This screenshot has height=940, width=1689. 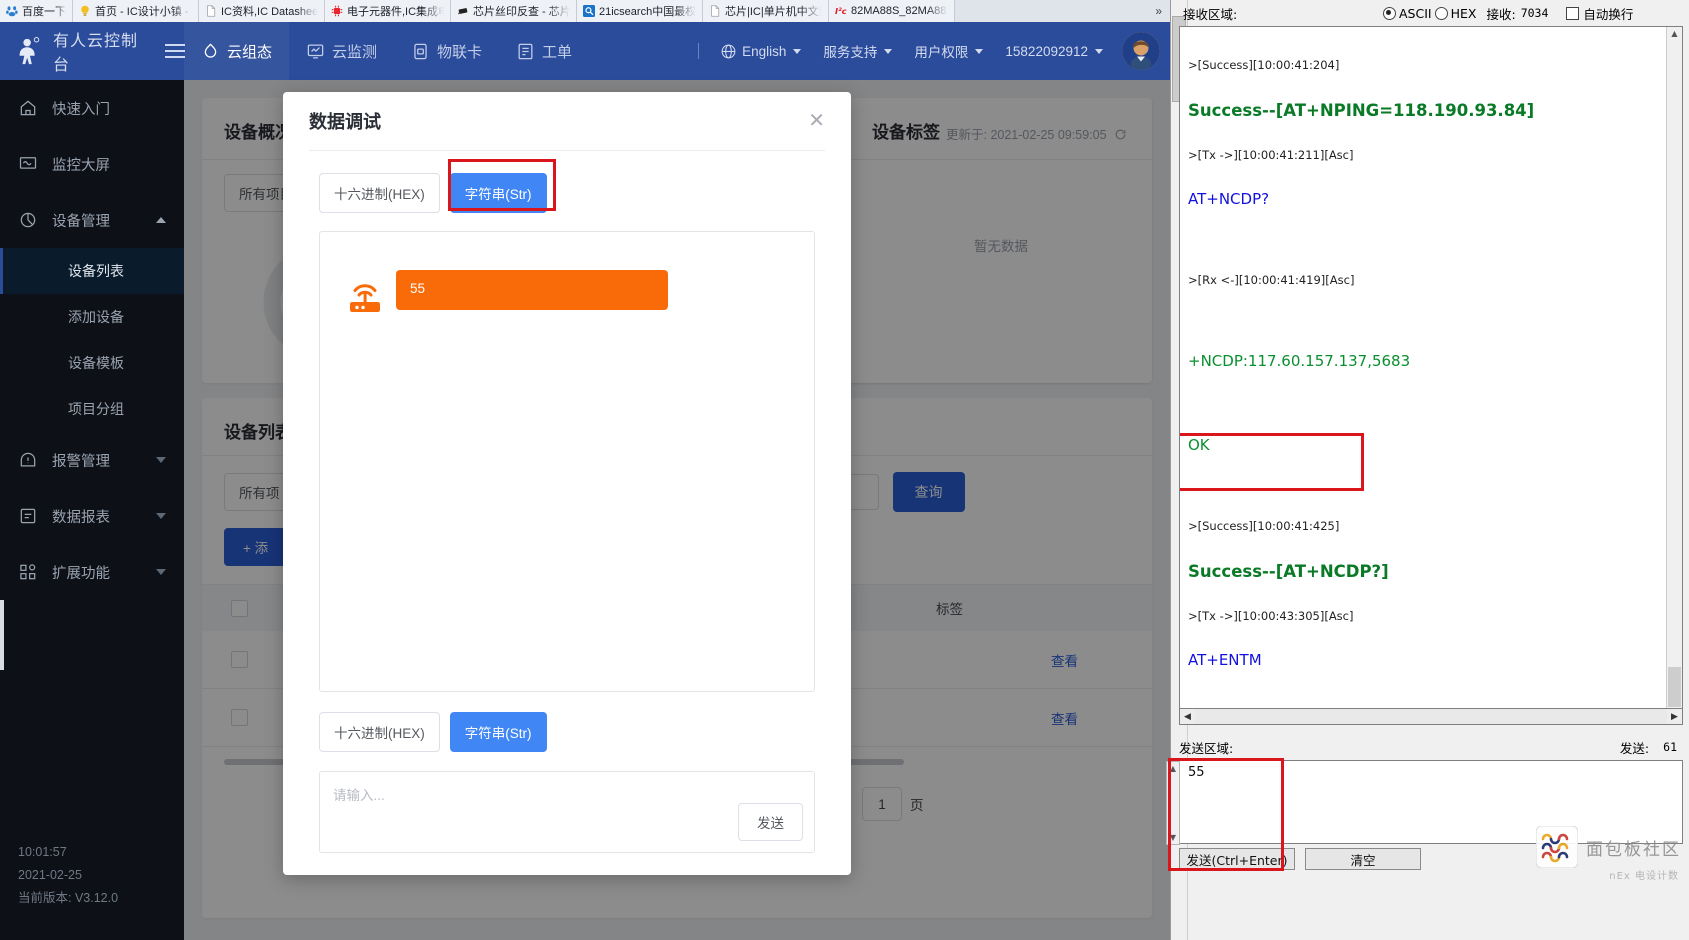 What do you see at coordinates (379, 732) in the screenshot?
I see `hex-format-button-bottom: 十六进制(HEX)` at bounding box center [379, 732].